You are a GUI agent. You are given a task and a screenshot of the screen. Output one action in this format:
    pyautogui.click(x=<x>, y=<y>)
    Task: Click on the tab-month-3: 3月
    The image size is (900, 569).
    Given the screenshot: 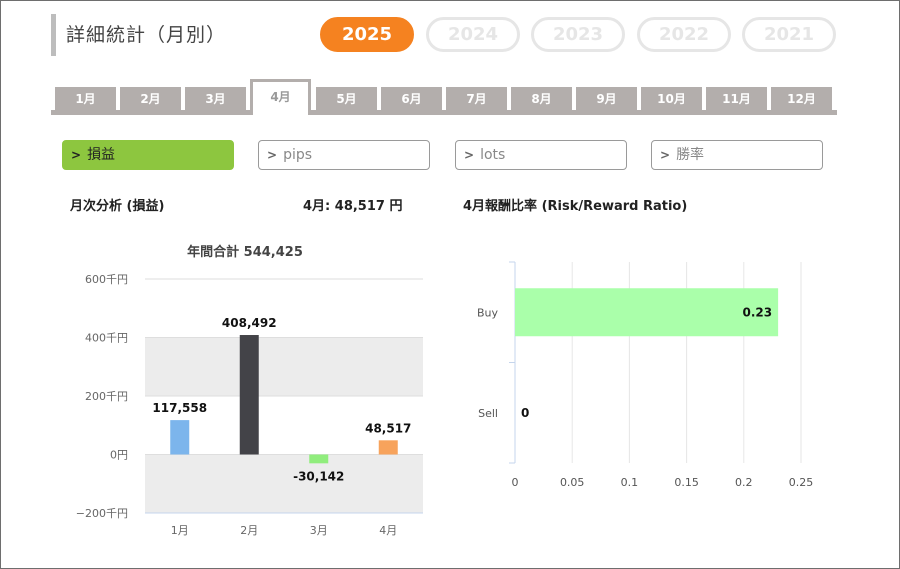 What is the action you would take?
    pyautogui.click(x=215, y=98)
    